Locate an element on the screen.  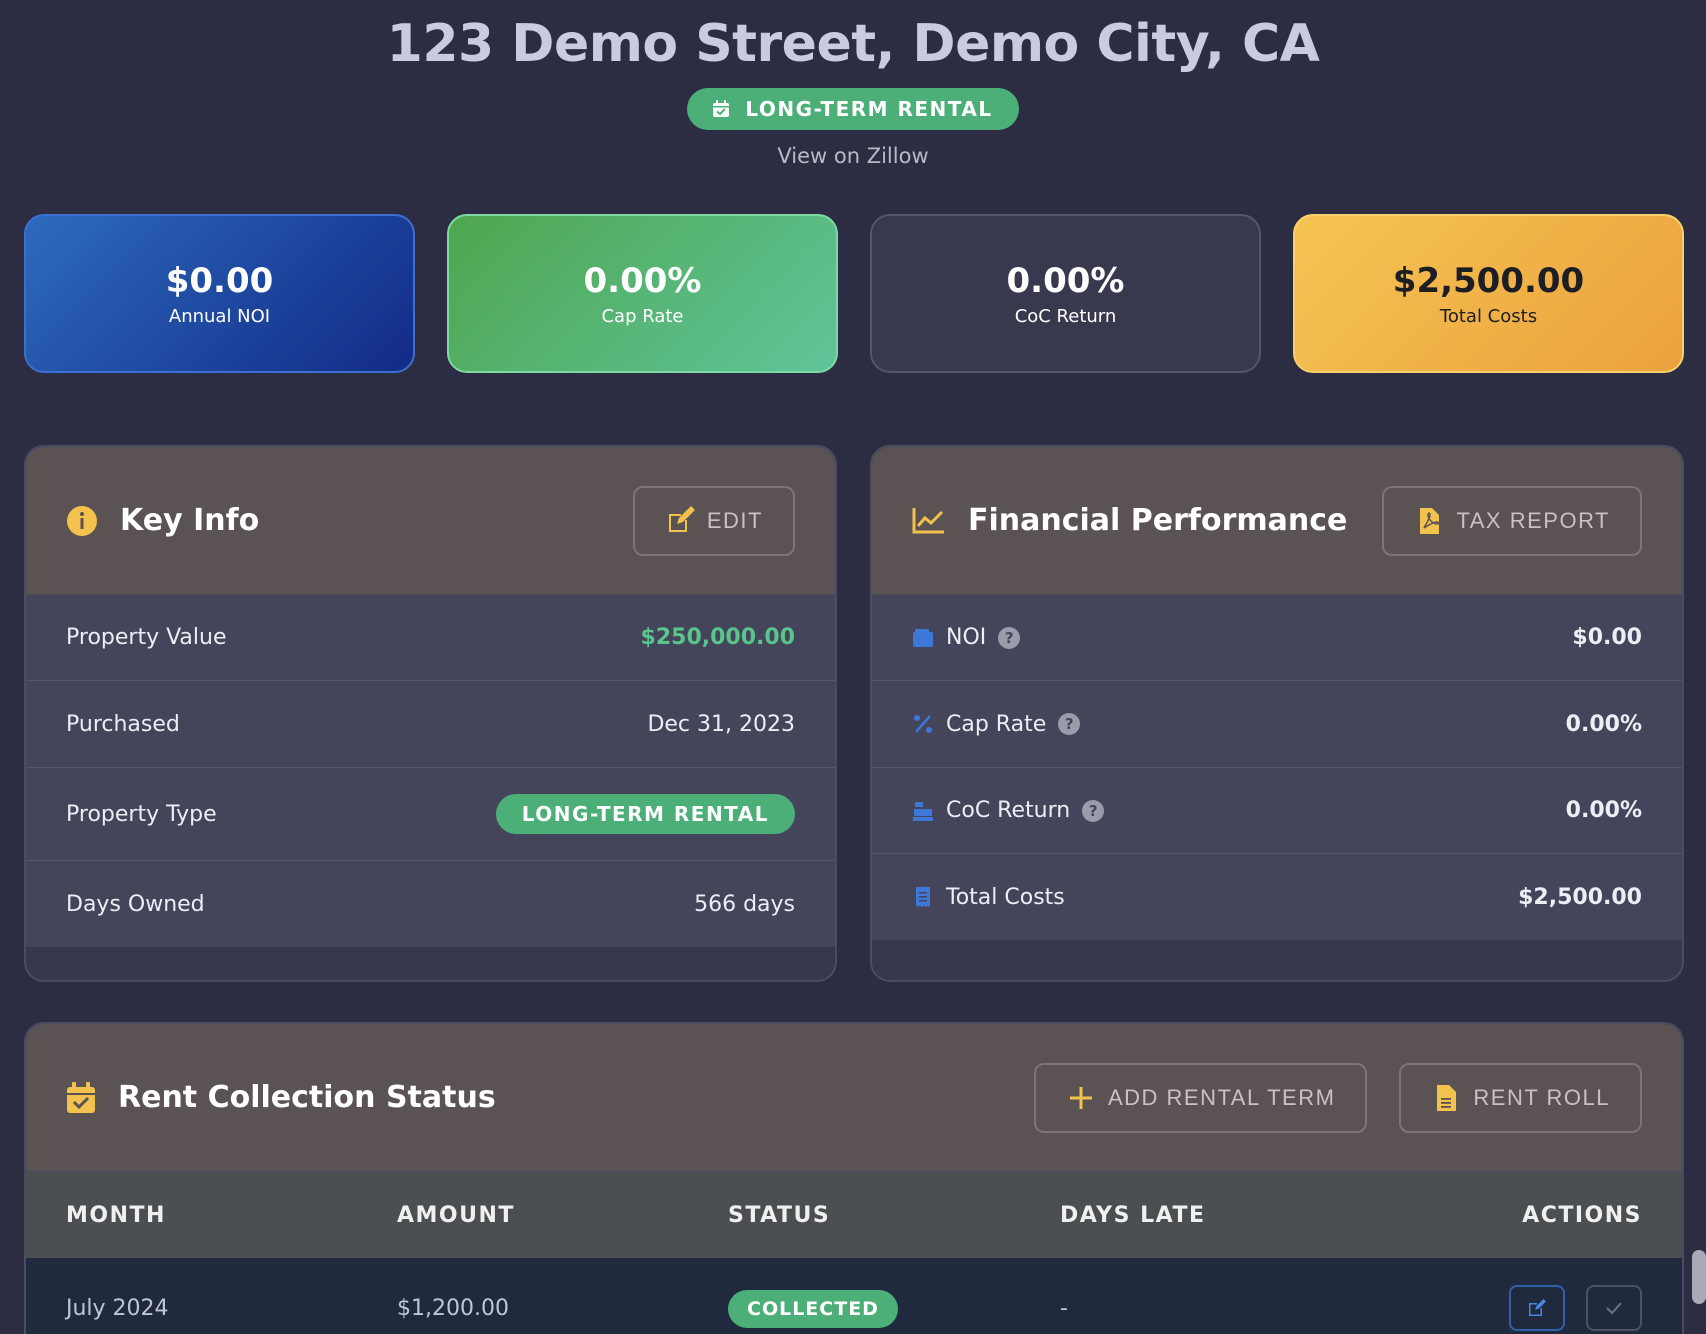
row-label-group: Cap Rate ? is located at coordinates (996, 724).